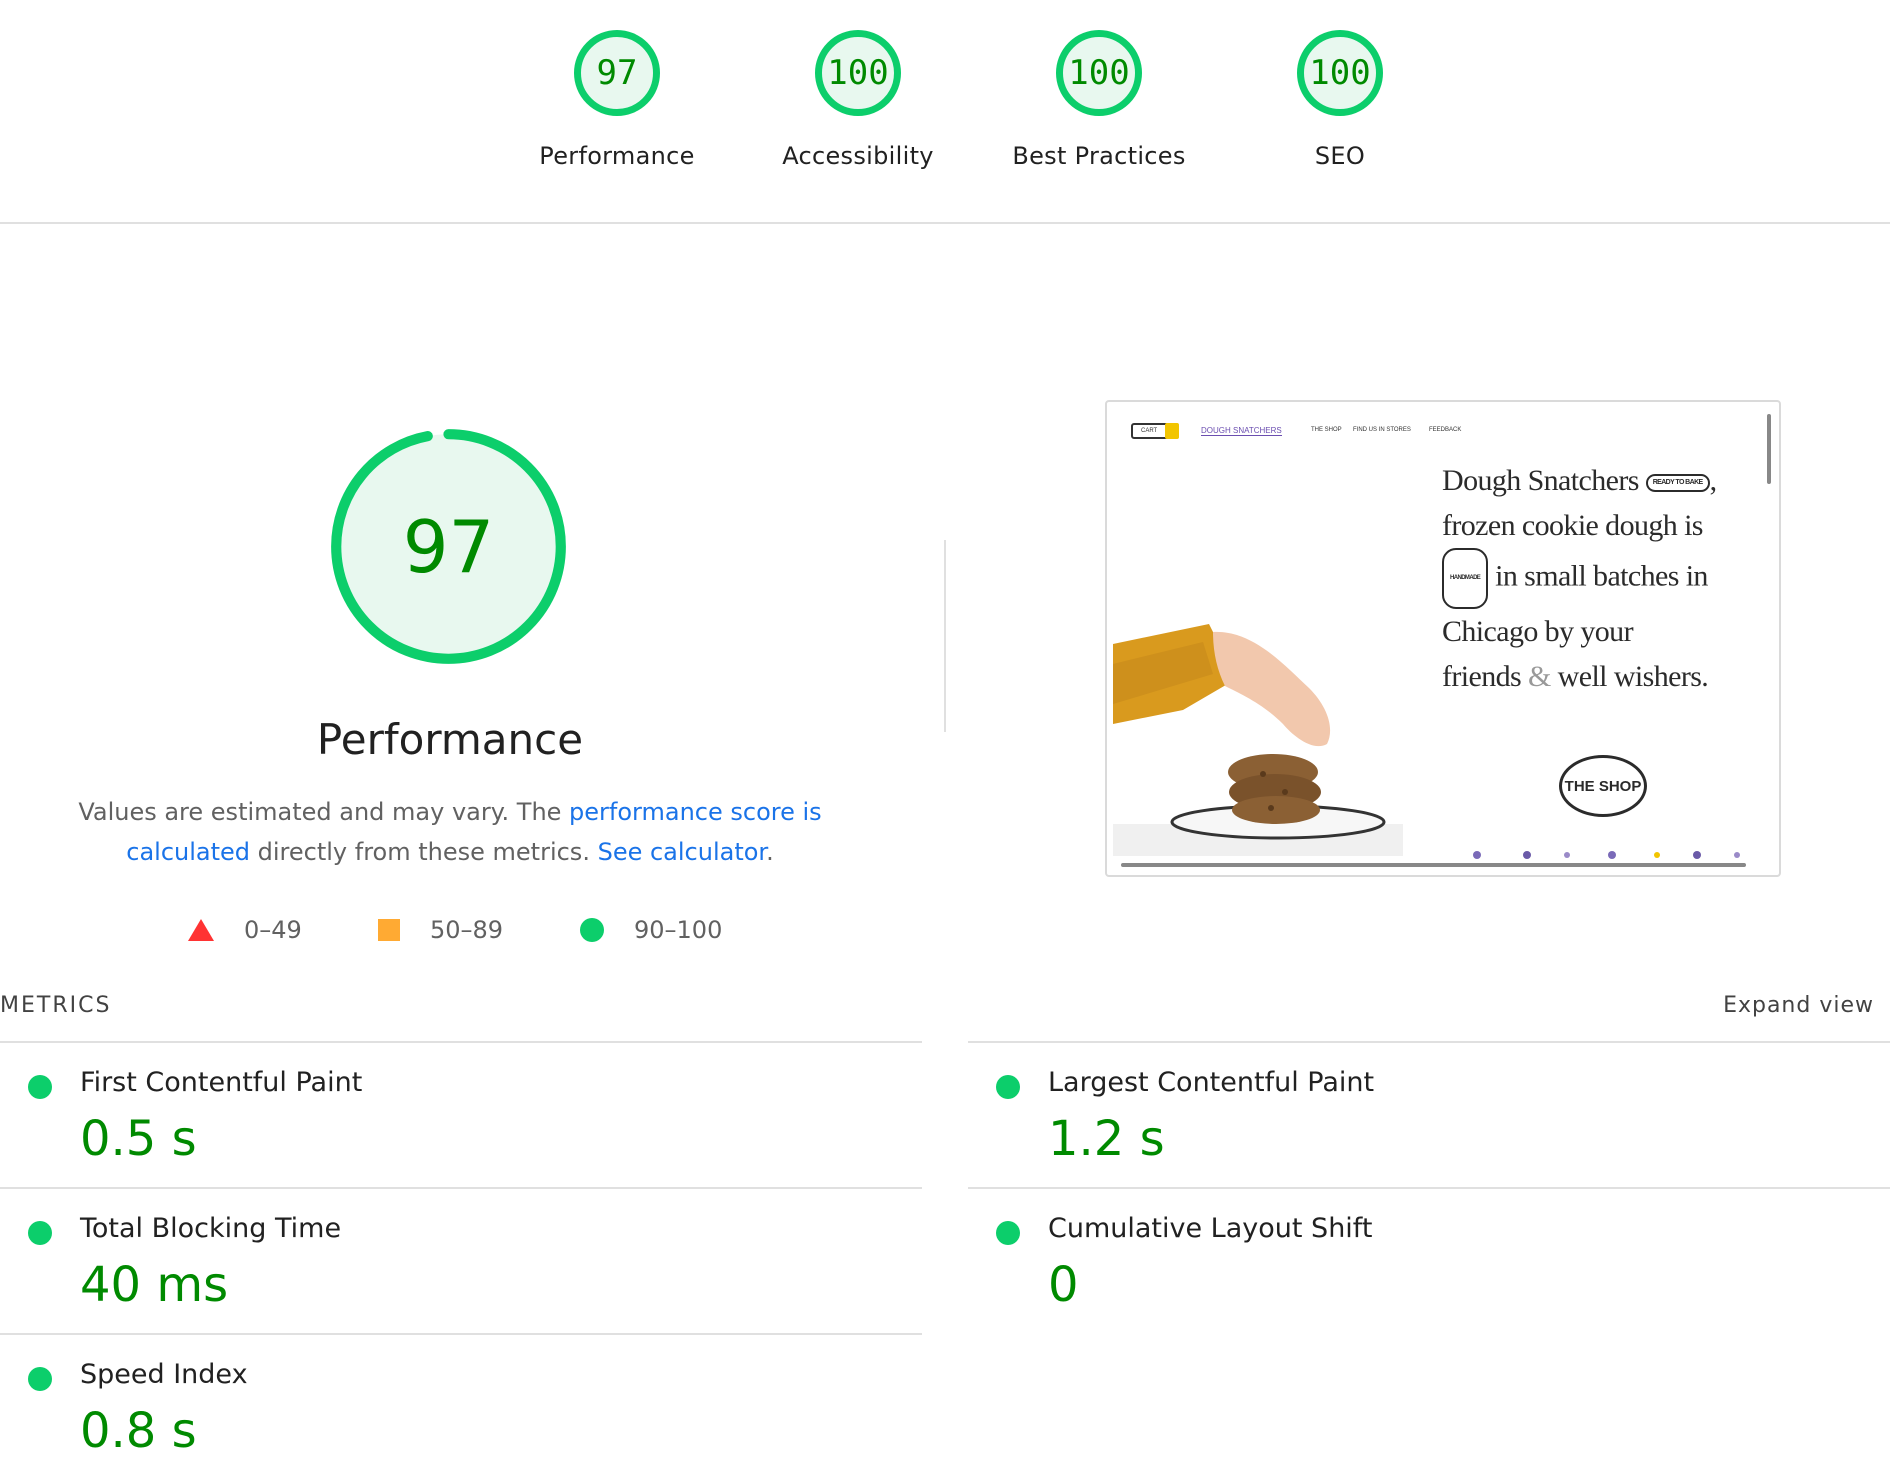 This screenshot has width=1890, height=1481. Describe the element at coordinates (1433, 865) in the screenshot. I see `horizontal-scrollbar` at that location.